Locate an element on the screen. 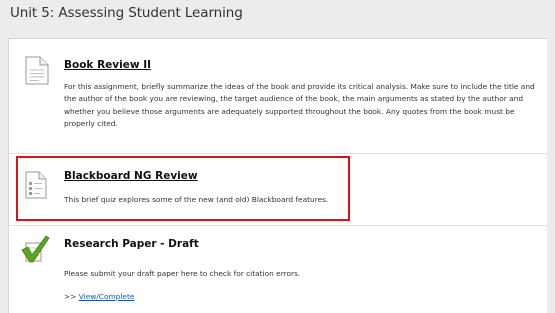 Image resolution: width=555 pixels, height=313 pixels. page-title: Unit 5: Assessing Student Learning is located at coordinates (126, 13).